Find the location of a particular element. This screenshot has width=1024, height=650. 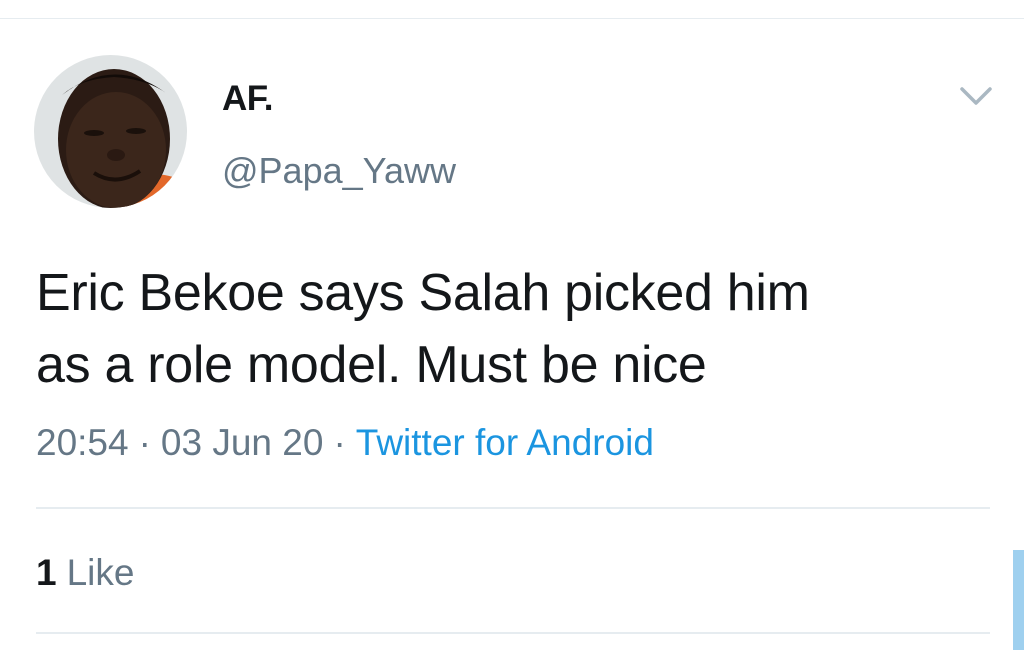

chevron-down-icon is located at coordinates (976, 97).